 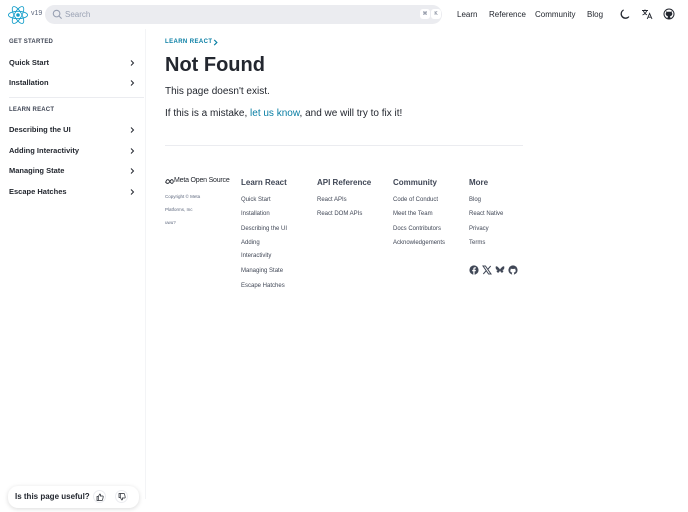 I want to click on meta-open-source-logo: Meta Open Source, so click(x=202, y=181).